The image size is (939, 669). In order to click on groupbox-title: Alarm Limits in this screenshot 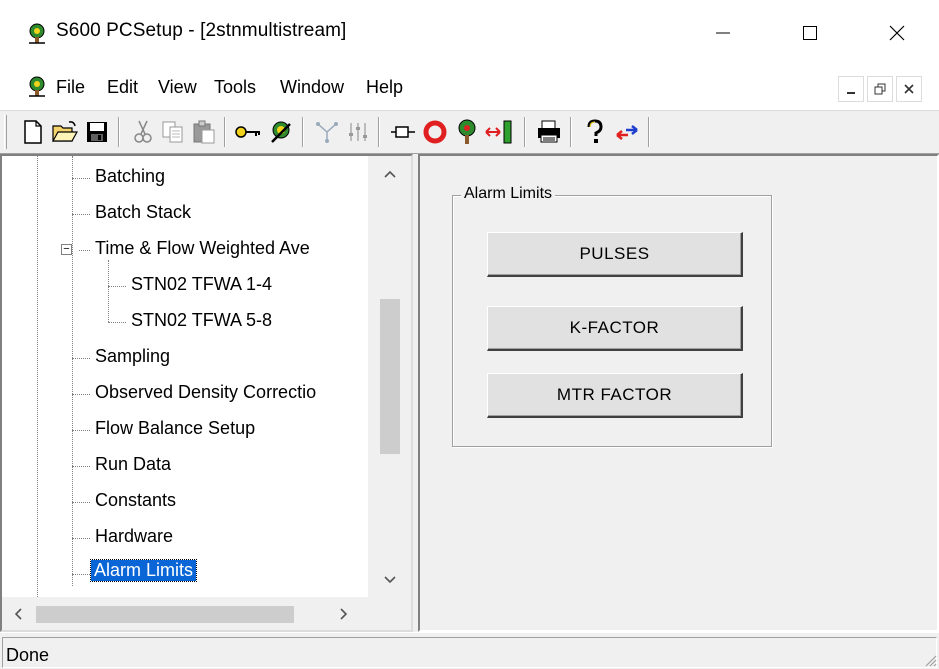, I will do `click(508, 194)`.